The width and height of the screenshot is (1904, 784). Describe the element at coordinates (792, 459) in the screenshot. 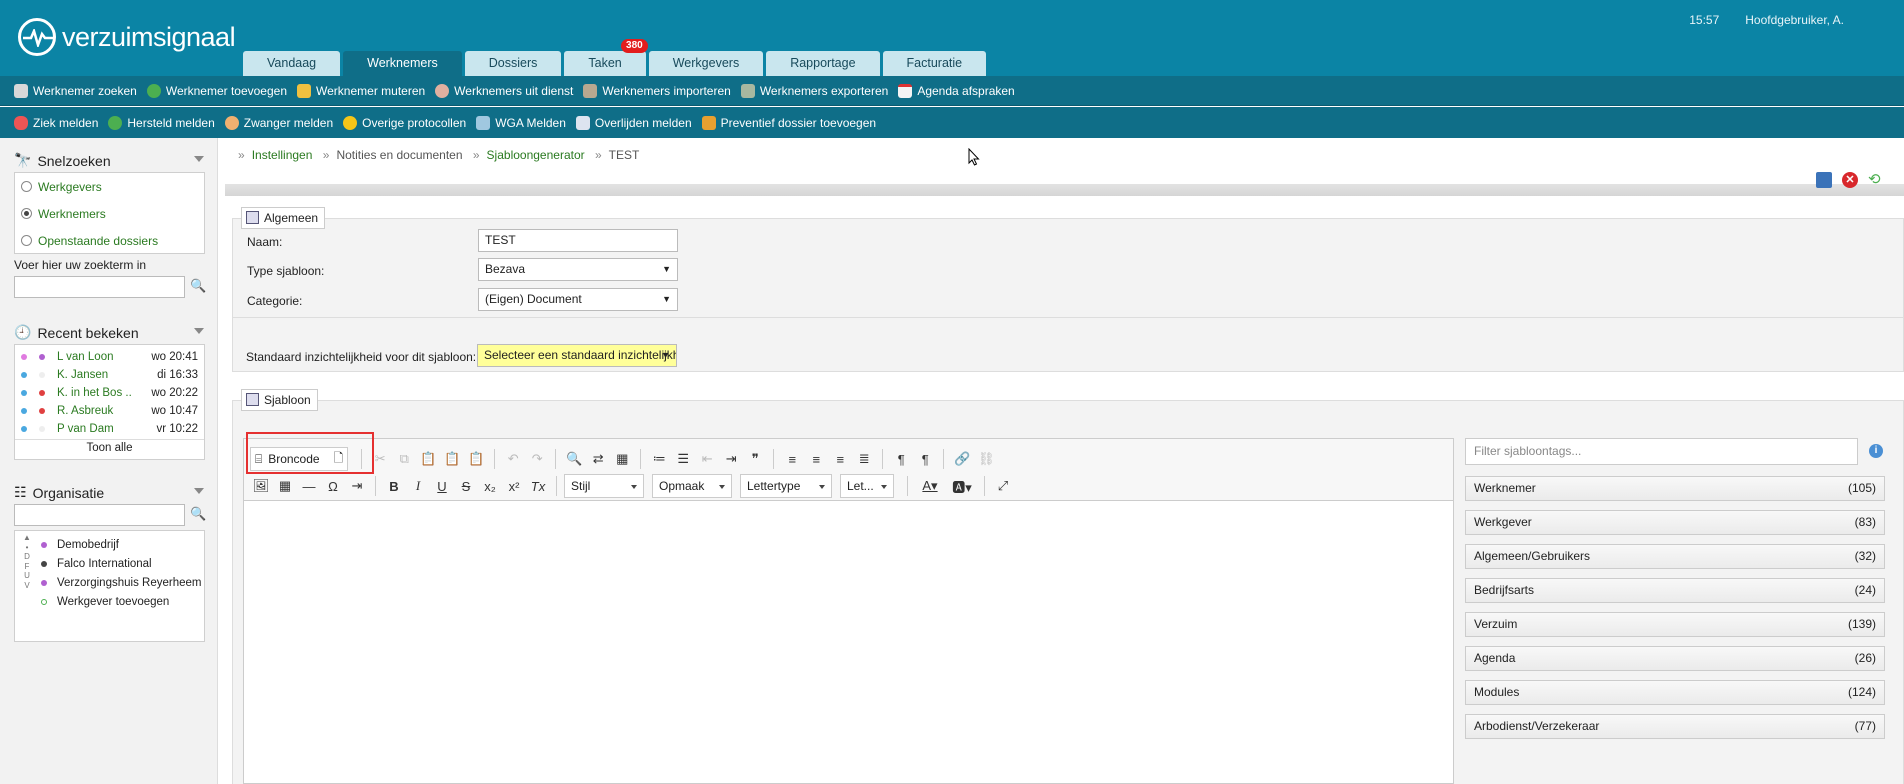

I see `align-left-icon: ≡` at that location.